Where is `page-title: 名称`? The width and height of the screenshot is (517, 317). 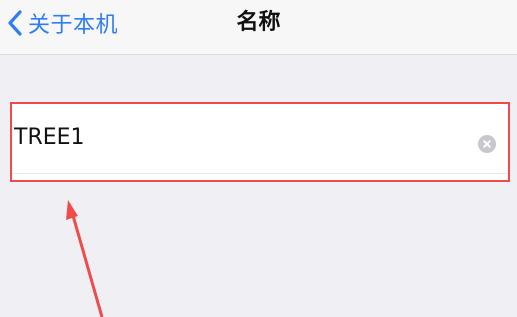
page-title: 名称 is located at coordinates (258, 22).